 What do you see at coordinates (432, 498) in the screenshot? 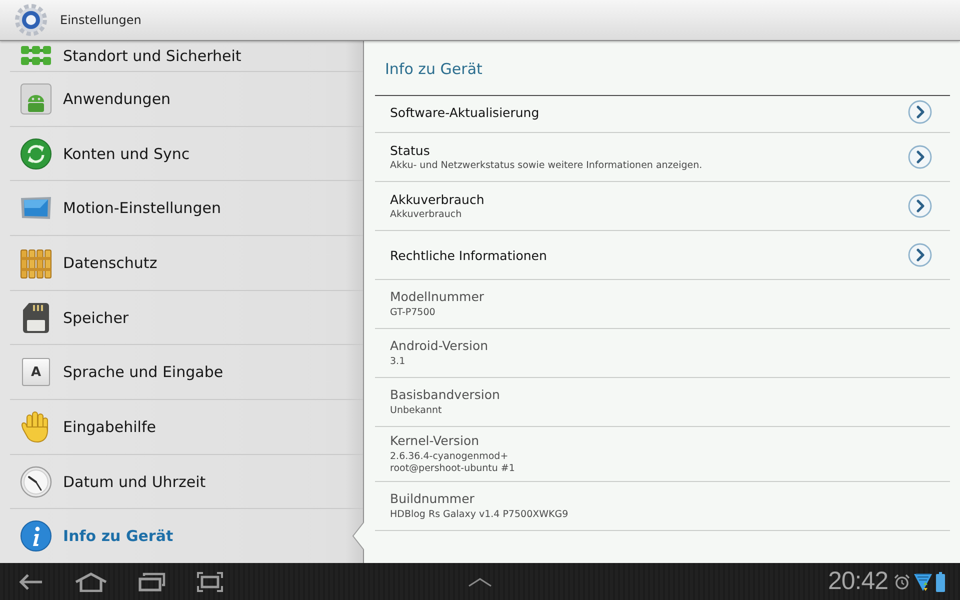
I see `info-label: Buildnummer` at bounding box center [432, 498].